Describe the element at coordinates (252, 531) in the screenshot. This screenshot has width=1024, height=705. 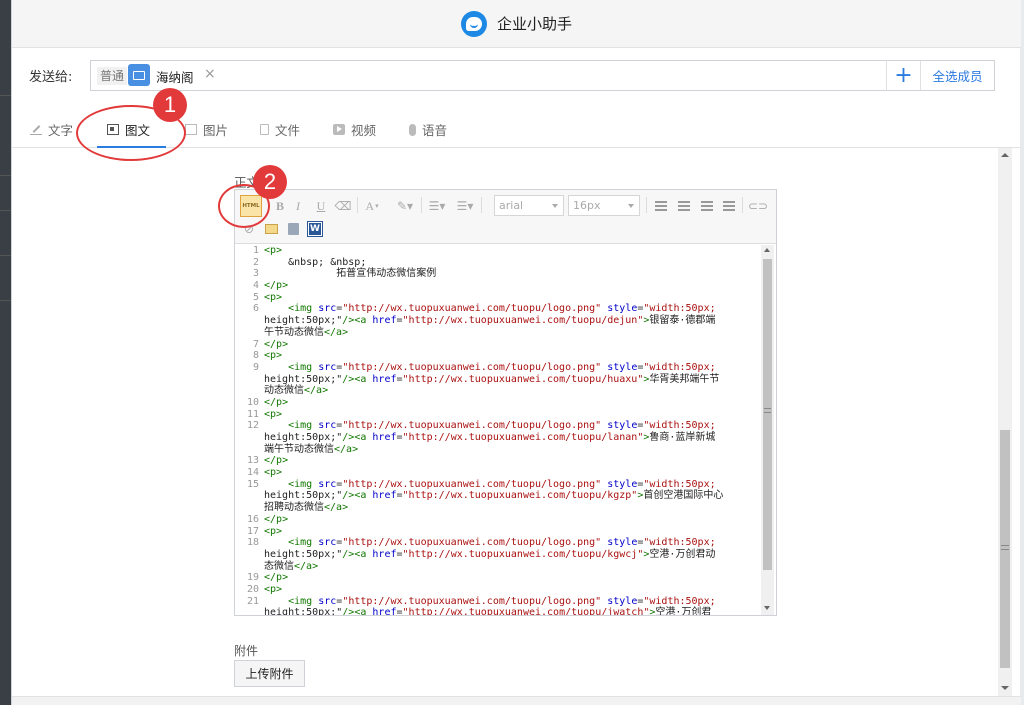
I see `line-number: 17` at that location.